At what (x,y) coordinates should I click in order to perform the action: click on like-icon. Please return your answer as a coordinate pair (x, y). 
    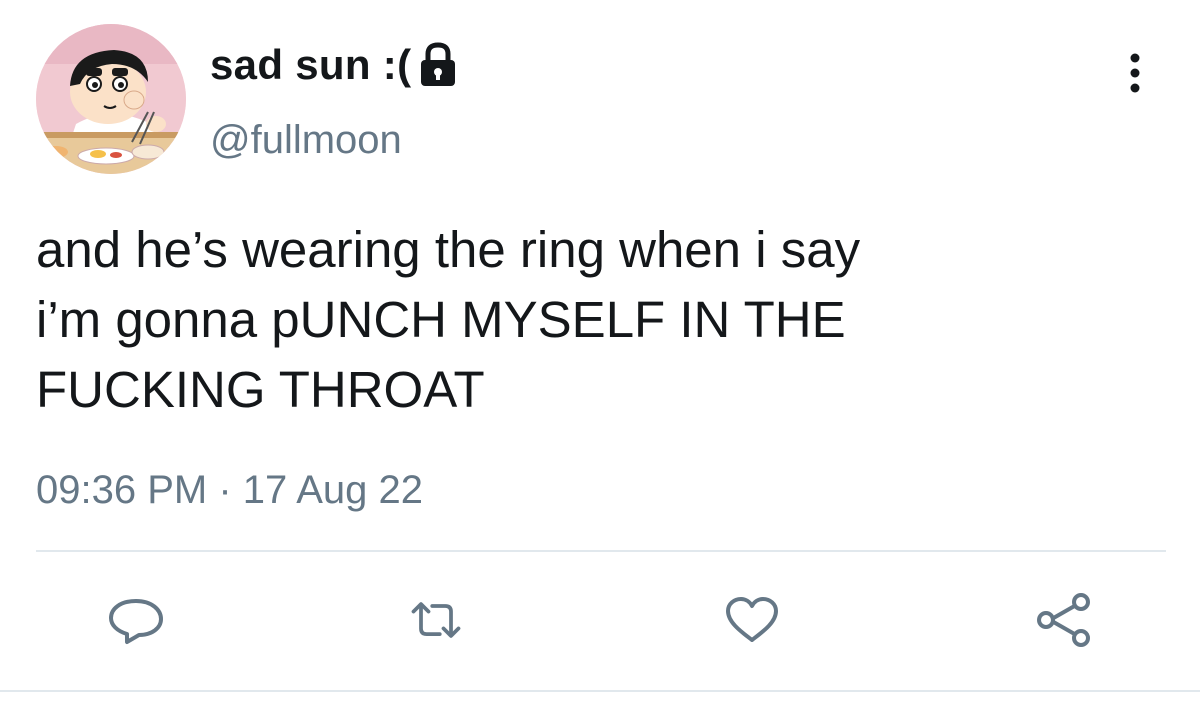
    Looking at the image, I should click on (752, 619).